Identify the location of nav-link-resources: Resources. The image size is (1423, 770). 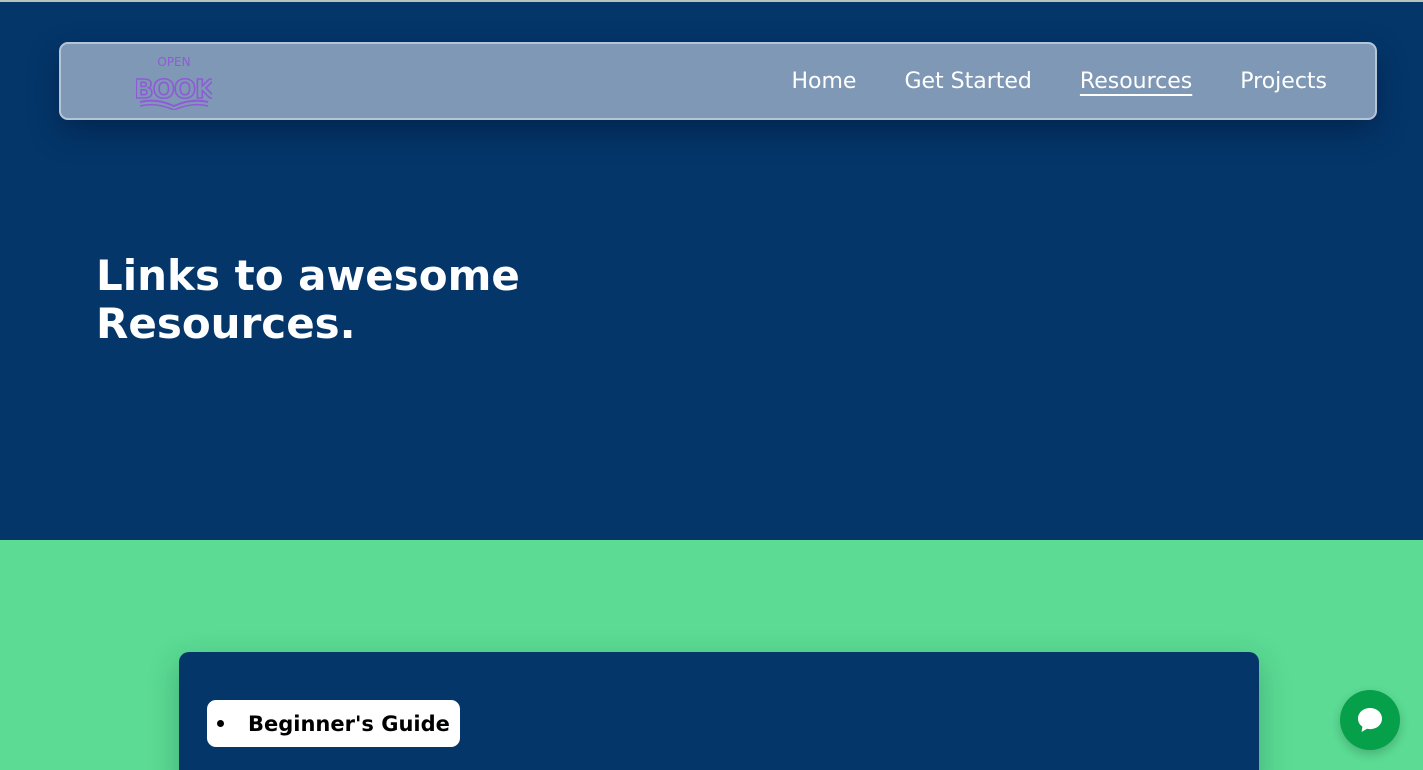
(1136, 81).